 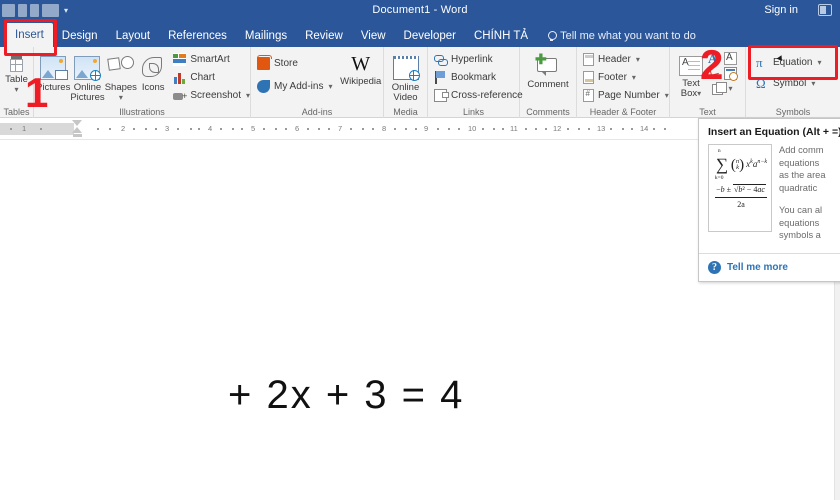 What do you see at coordinates (601, 128) in the screenshot?
I see `ruler-mark: 13` at bounding box center [601, 128].